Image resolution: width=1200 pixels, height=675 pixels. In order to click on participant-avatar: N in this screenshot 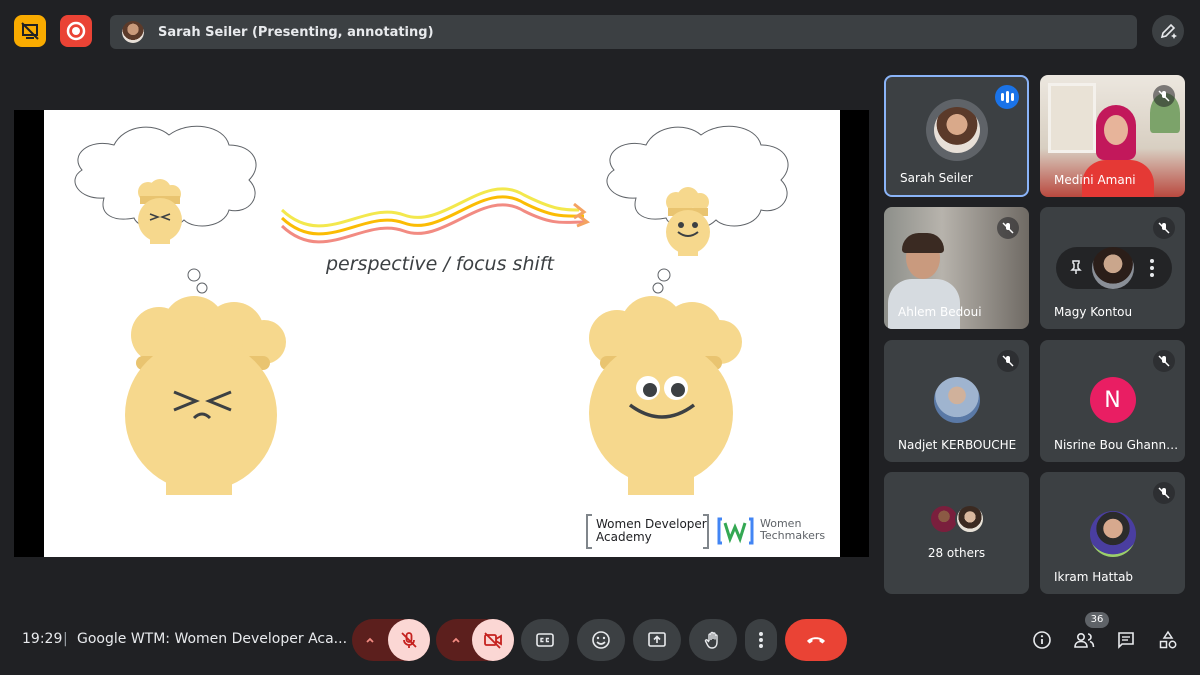, I will do `click(1112, 400)`.